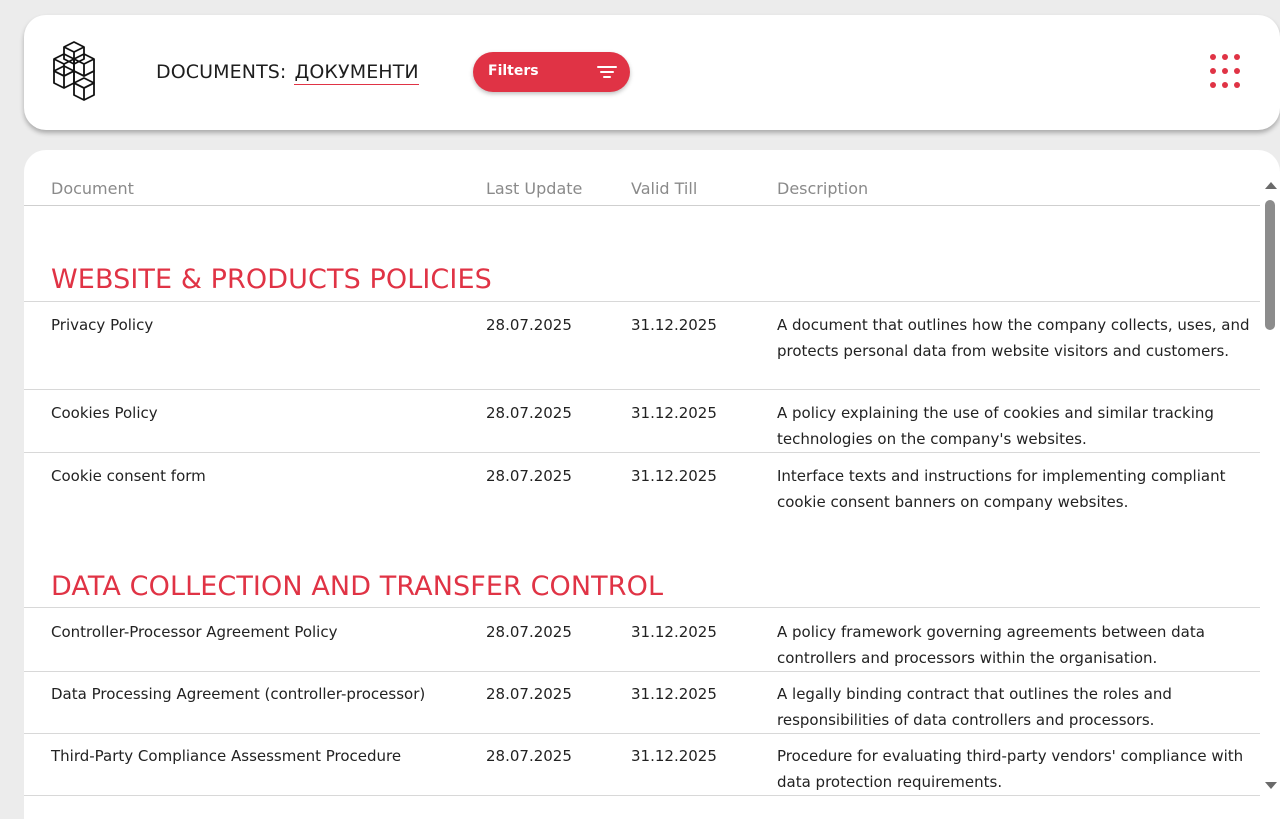 This screenshot has width=1280, height=819. I want to click on vertical-scrollbar, so click(1270, 488).